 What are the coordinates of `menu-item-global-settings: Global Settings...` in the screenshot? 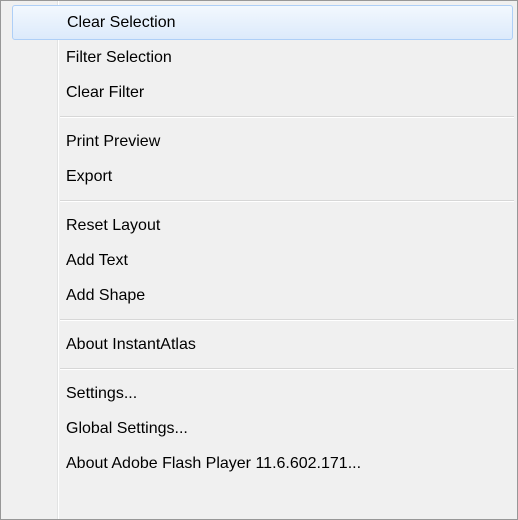 It's located at (259, 428).